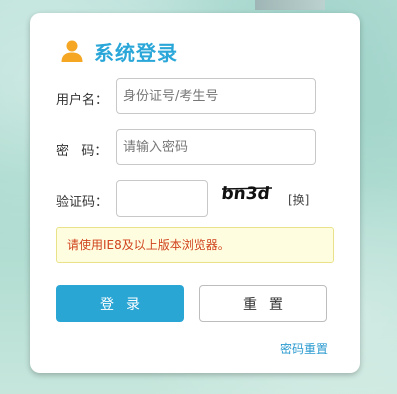 The height and width of the screenshot is (394, 397). I want to click on username-input, so click(216, 96).